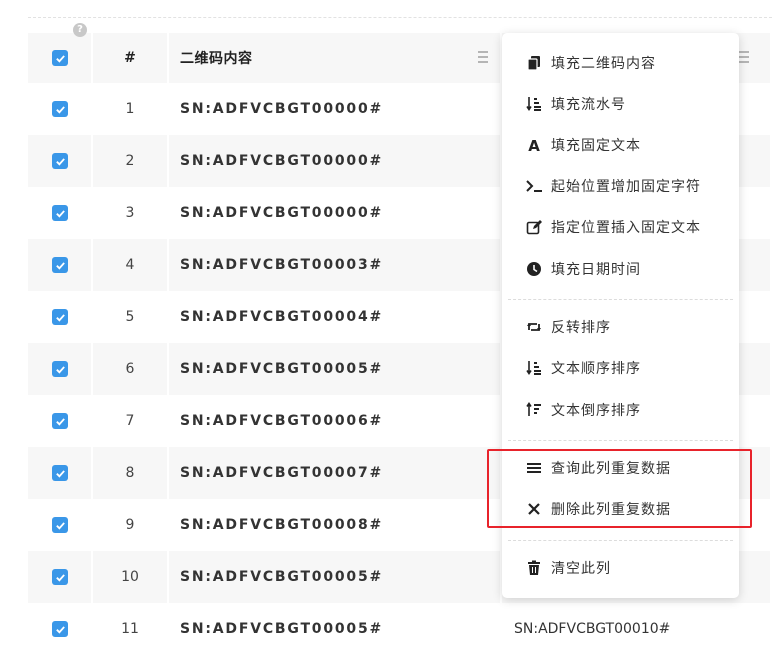  What do you see at coordinates (626, 228) in the screenshot?
I see `menu-item-label: 指定位置插入固定文本` at bounding box center [626, 228].